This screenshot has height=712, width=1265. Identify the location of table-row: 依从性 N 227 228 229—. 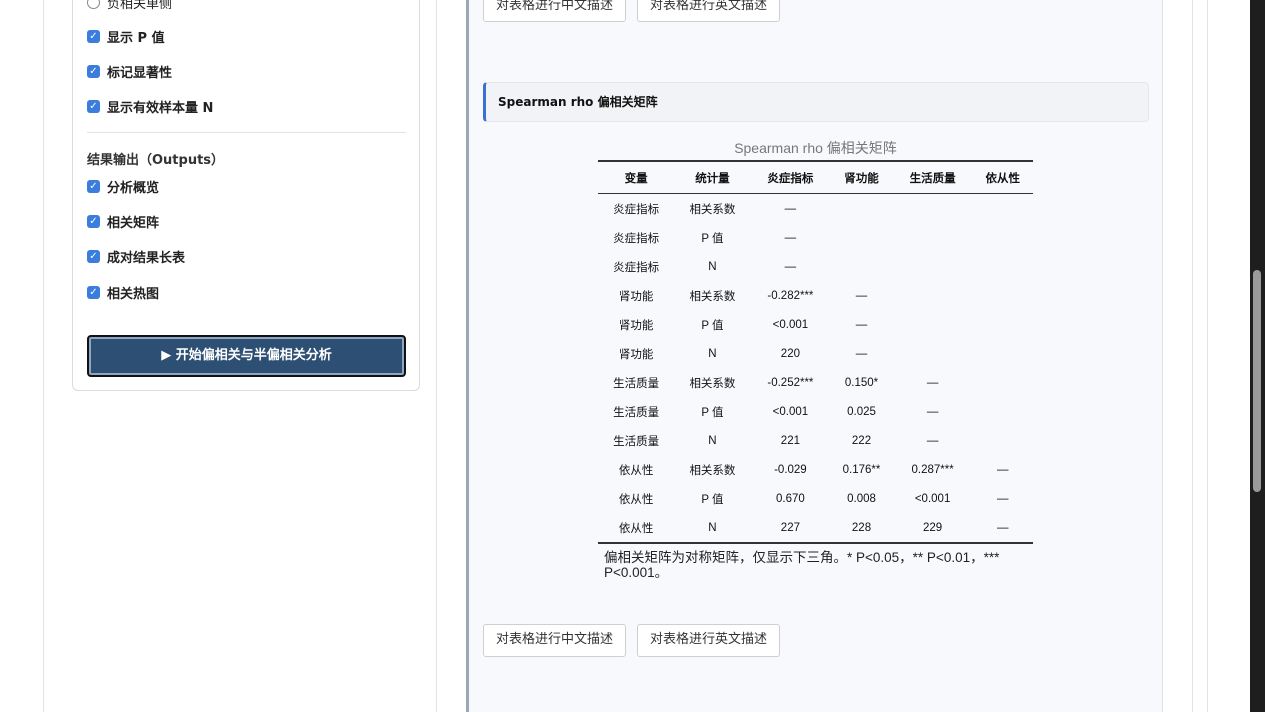
(815, 528).